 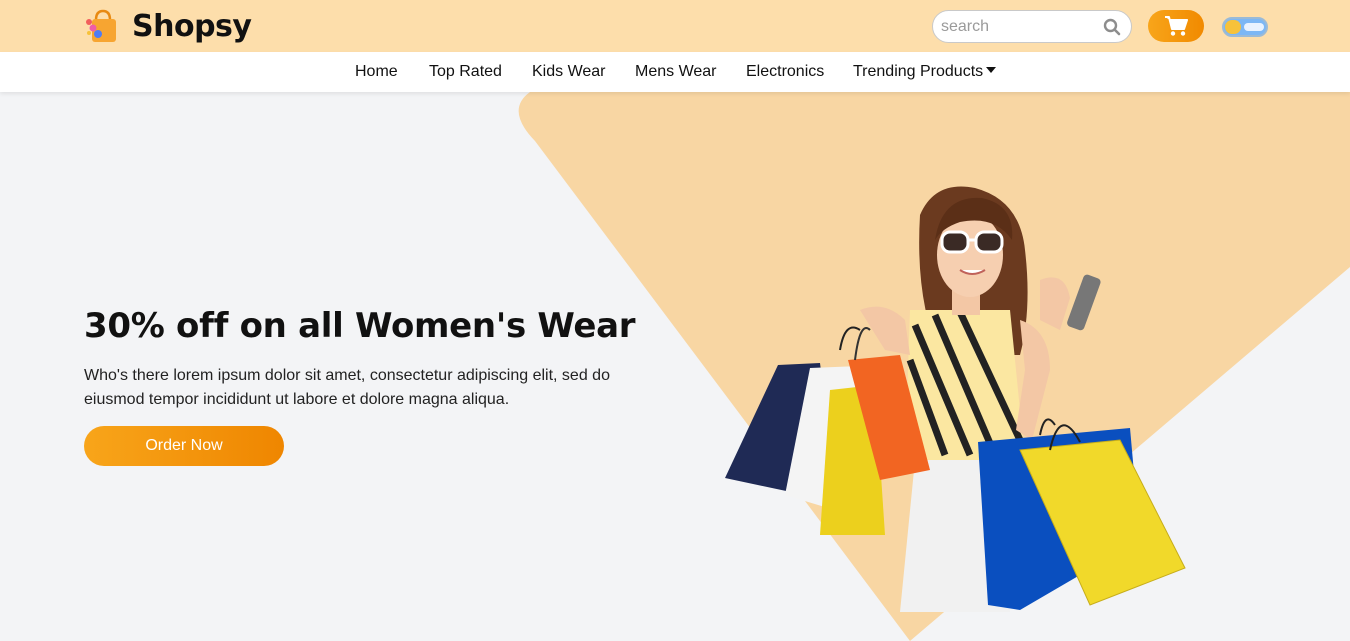 What do you see at coordinates (1233, 27) in the screenshot?
I see `sun-icon` at bounding box center [1233, 27].